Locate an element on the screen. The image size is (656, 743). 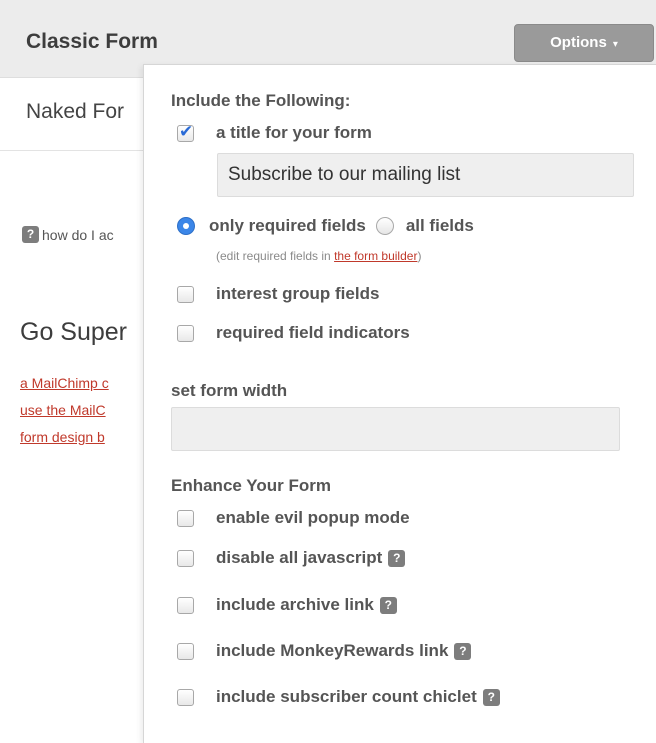
evil-popup-option: enable evil popup mode is located at coordinates (293, 518).